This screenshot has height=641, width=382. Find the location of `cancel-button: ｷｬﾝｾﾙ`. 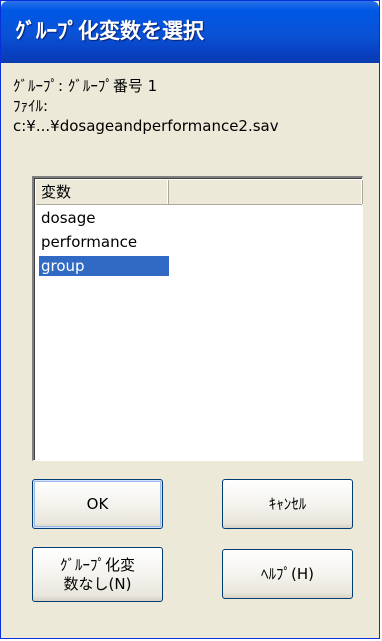

cancel-button: ｷｬﾝｾﾙ is located at coordinates (287, 504).